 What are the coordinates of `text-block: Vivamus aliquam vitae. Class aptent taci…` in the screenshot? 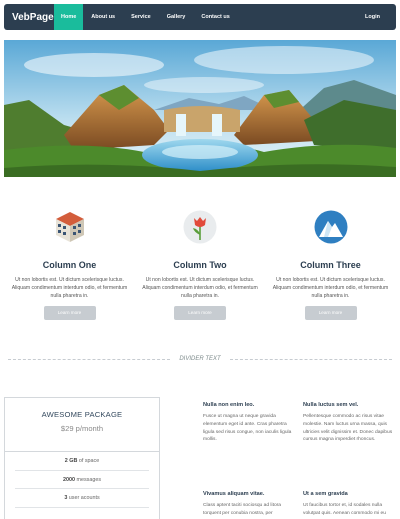 It's located at (250, 504).